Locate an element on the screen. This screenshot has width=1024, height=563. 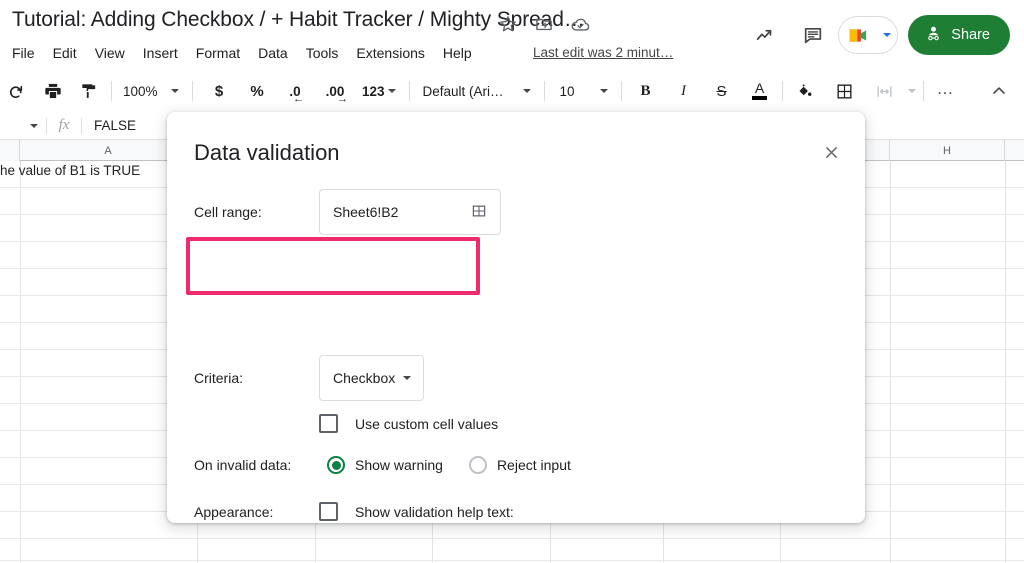
select-range-icon is located at coordinates (479, 212).